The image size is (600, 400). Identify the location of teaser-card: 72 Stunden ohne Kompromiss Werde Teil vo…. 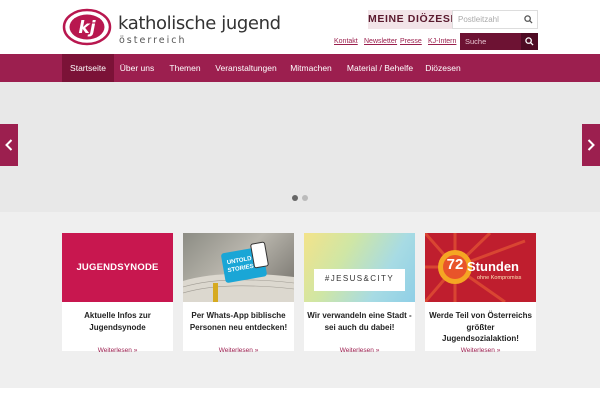
(480, 293).